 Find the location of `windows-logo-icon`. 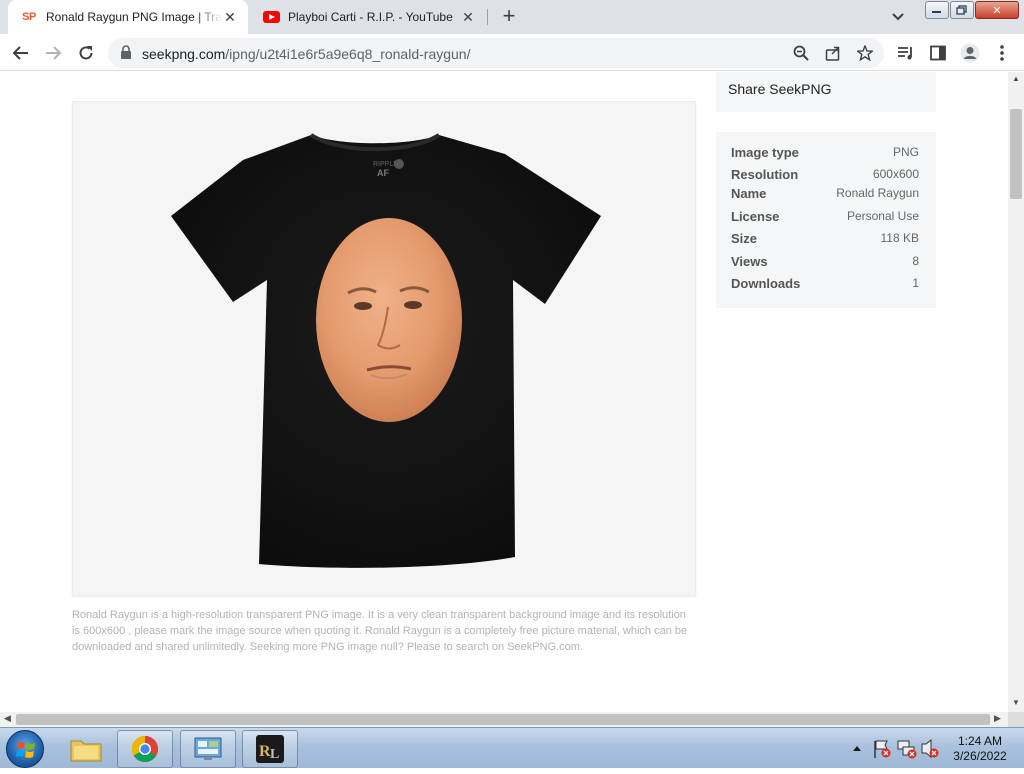

windows-logo-icon is located at coordinates (25, 750).